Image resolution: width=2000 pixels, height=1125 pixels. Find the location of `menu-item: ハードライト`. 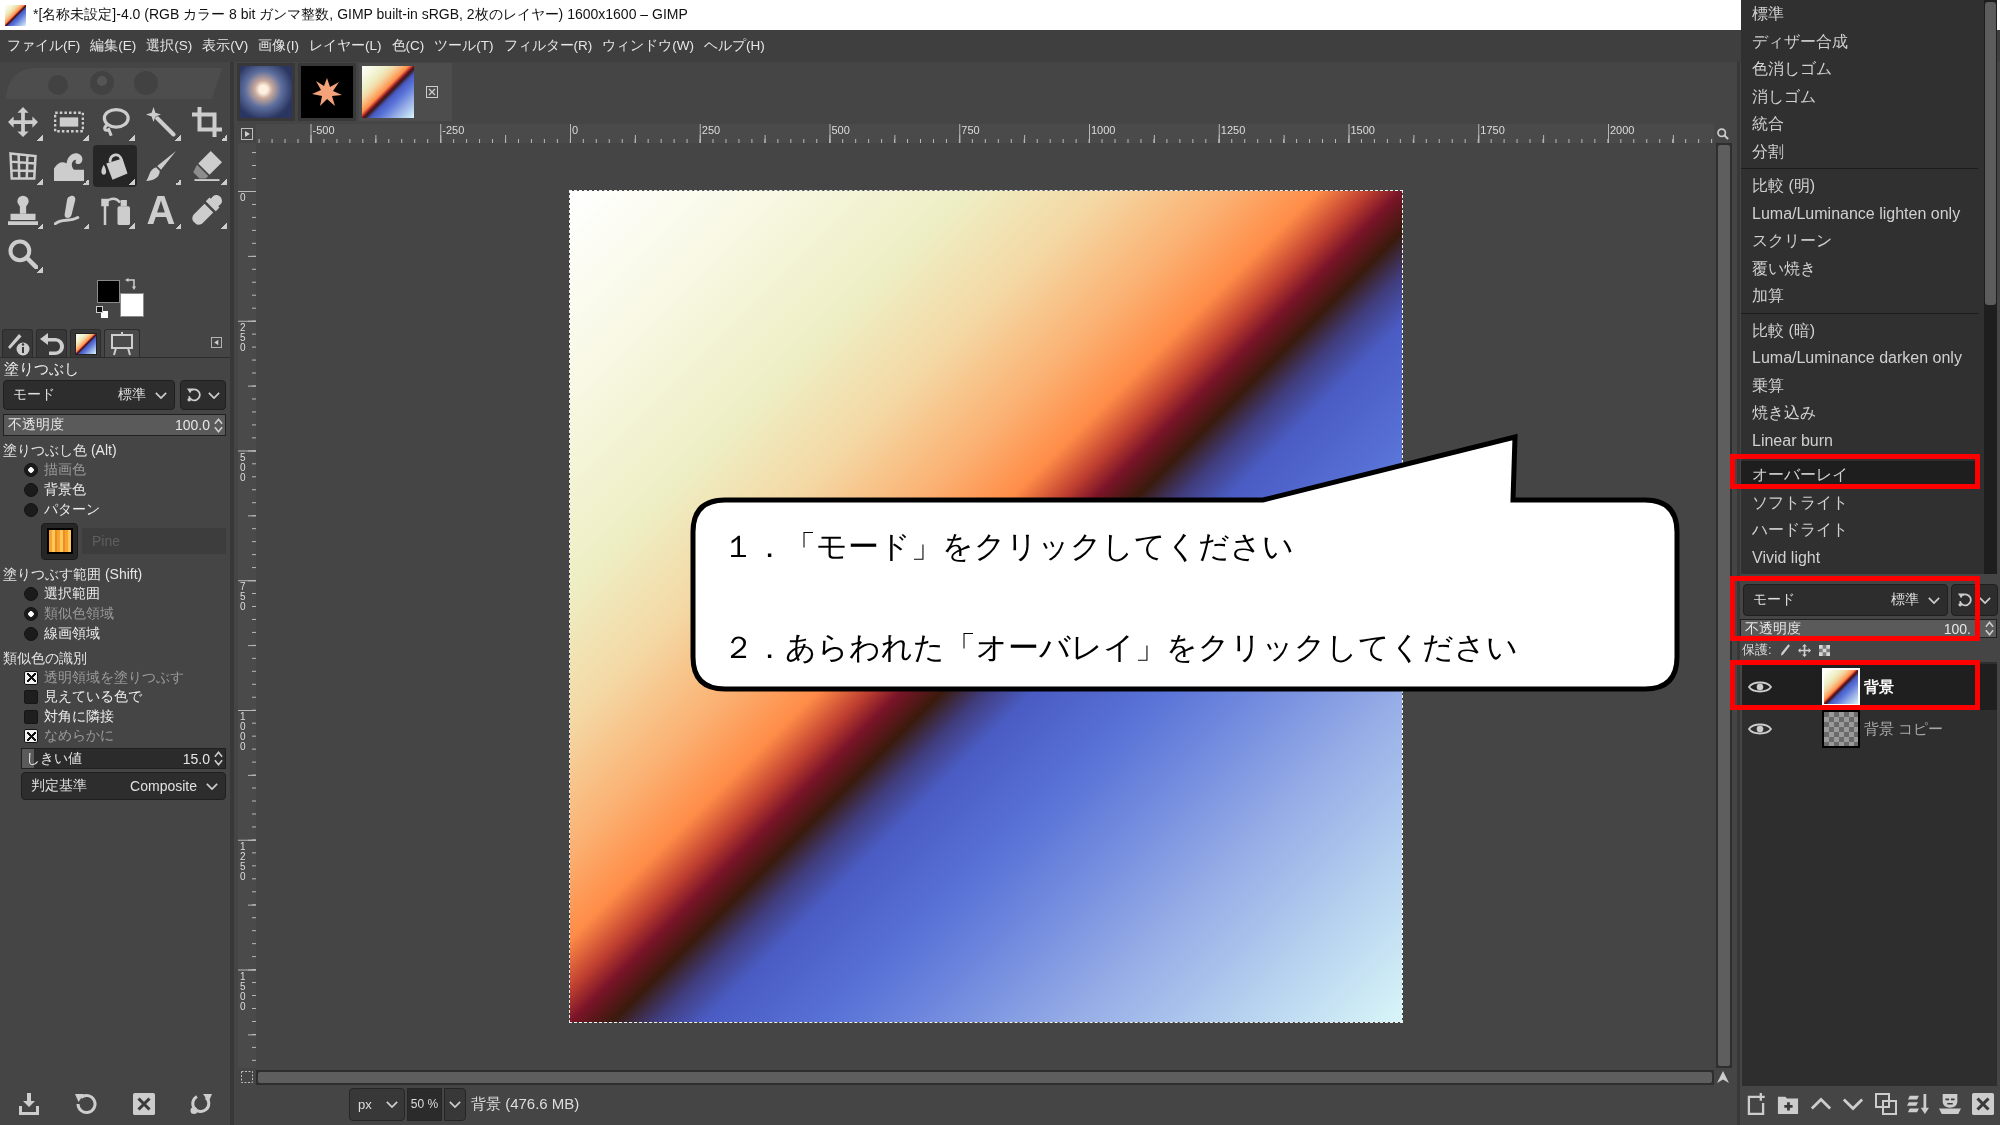

menu-item: ハードライト is located at coordinates (1862, 530).